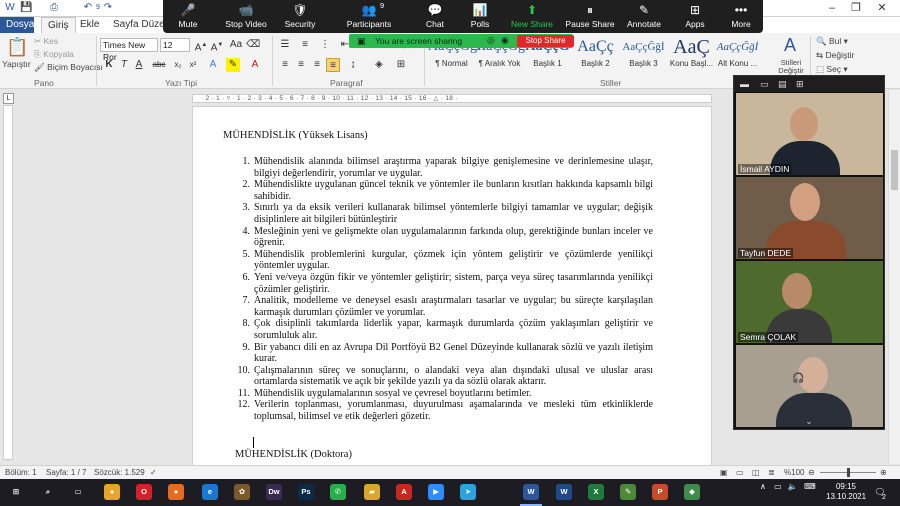  Describe the element at coordinates (300, 17) in the screenshot. I see `zoom-security-button: 🛡 Security` at that location.